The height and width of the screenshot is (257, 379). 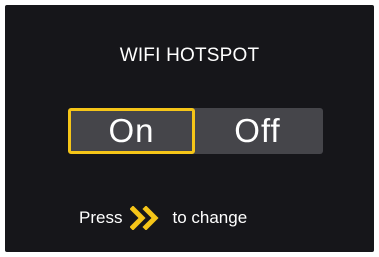 I want to click on toggle-option-off: Off, so click(x=257, y=131).